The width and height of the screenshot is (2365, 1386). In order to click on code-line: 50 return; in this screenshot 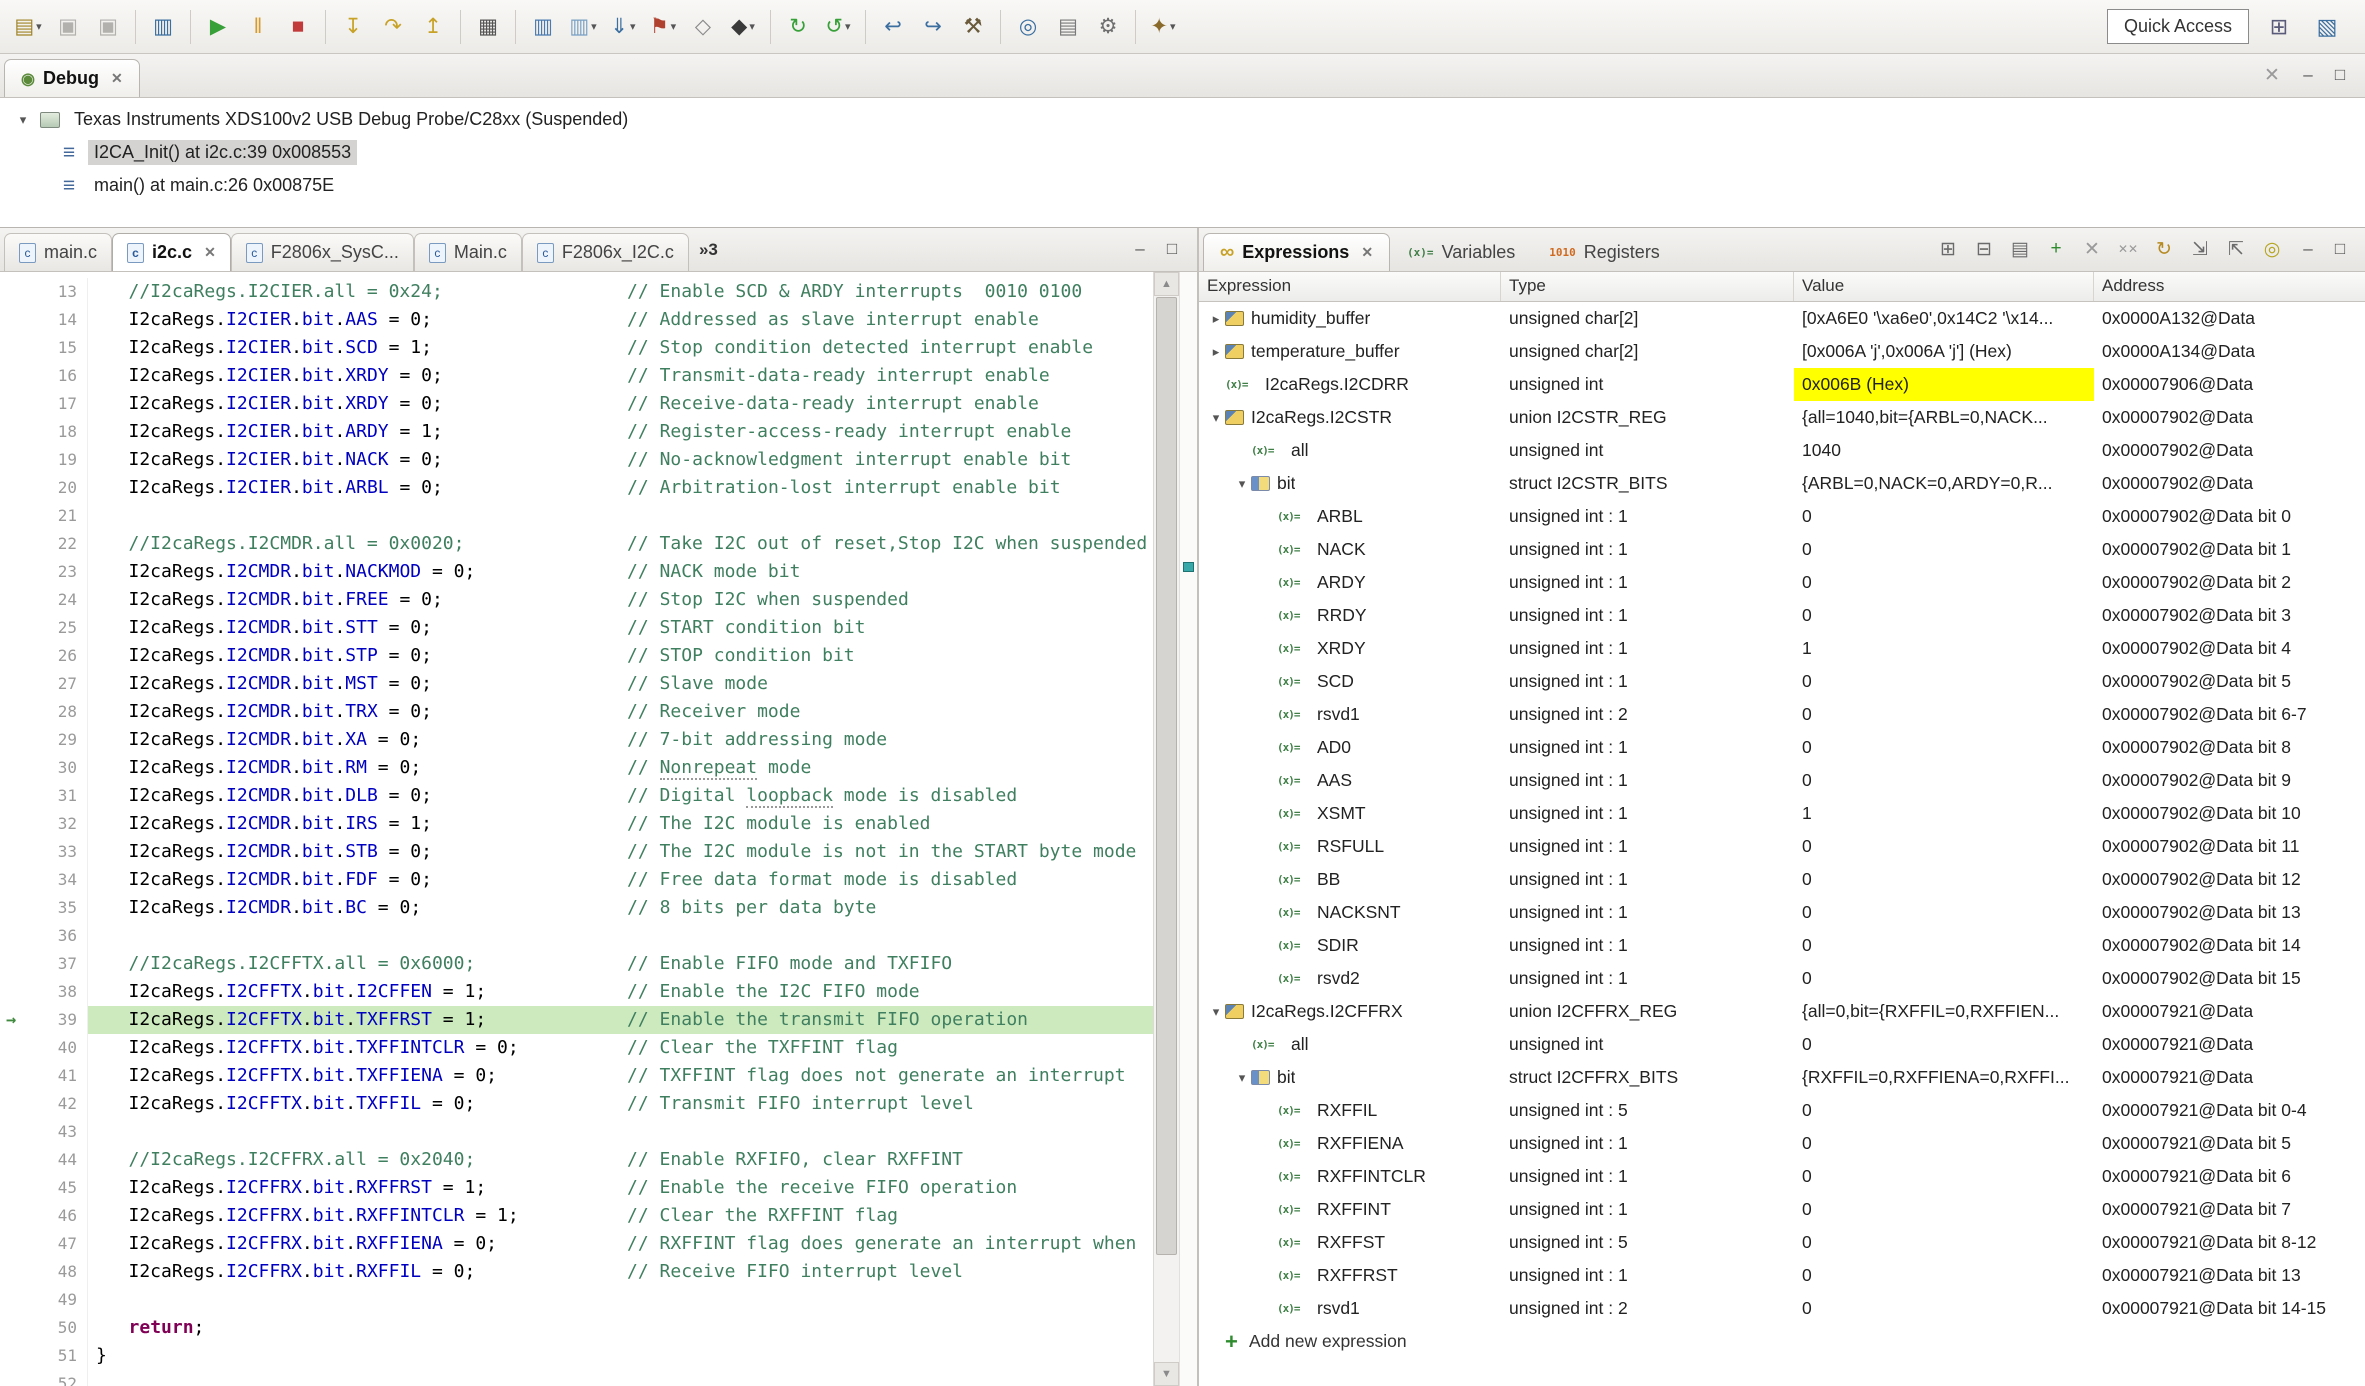, I will do `click(576, 1328)`.